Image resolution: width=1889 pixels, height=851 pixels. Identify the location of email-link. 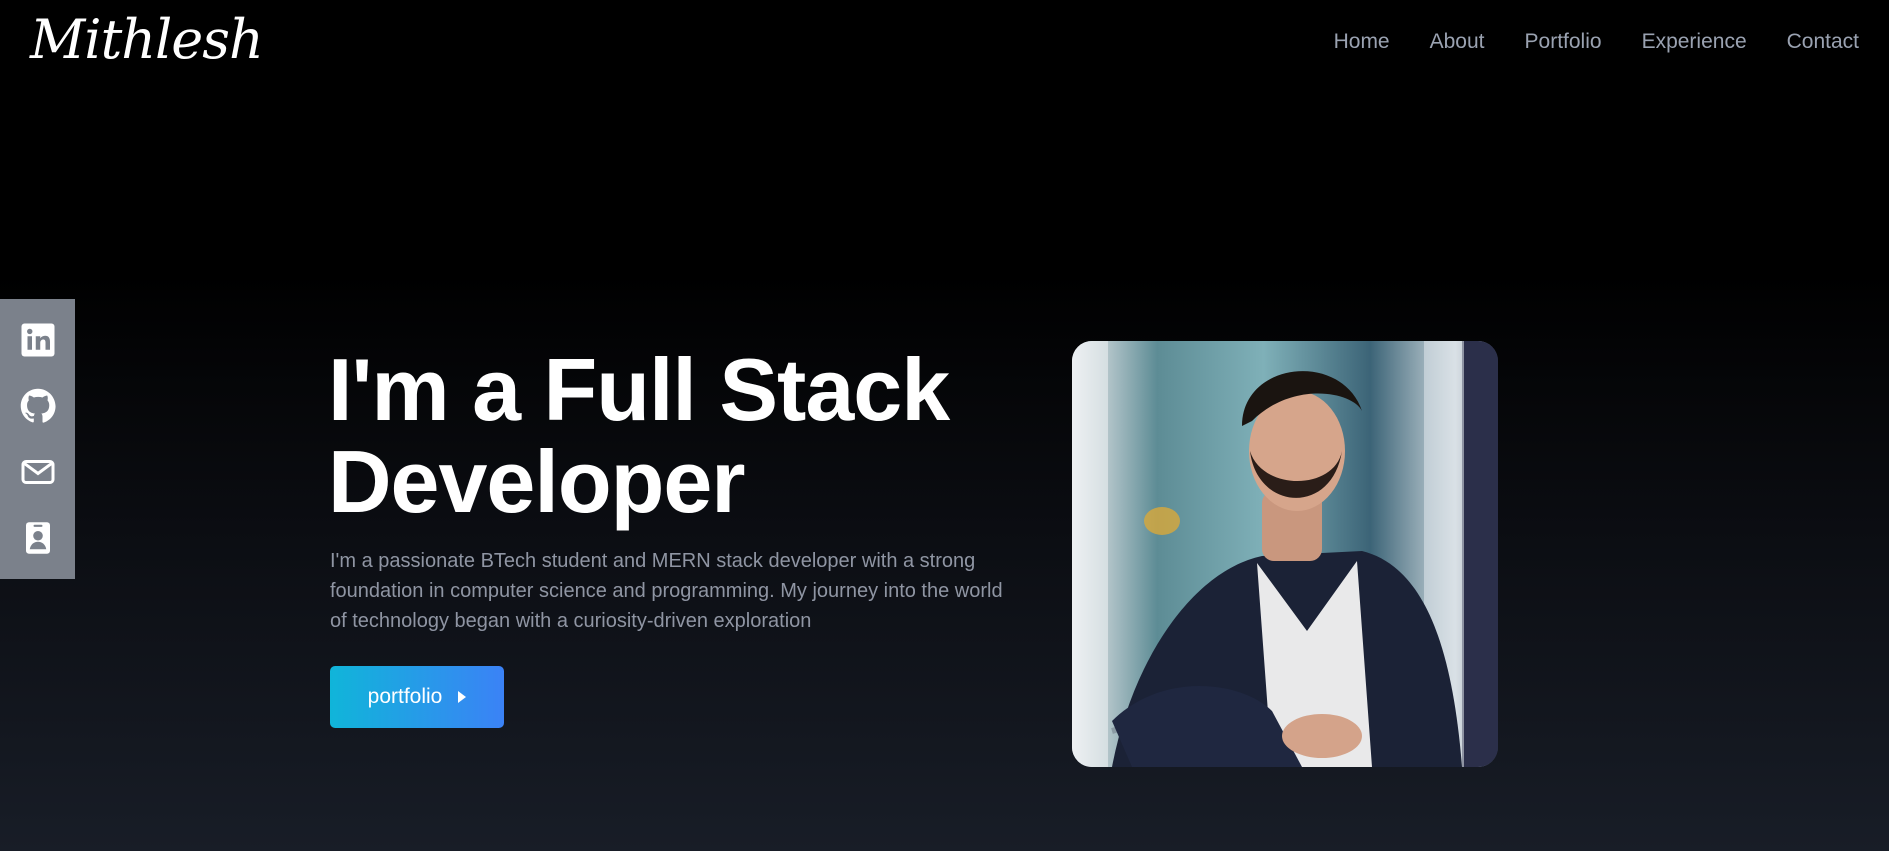
(38, 472).